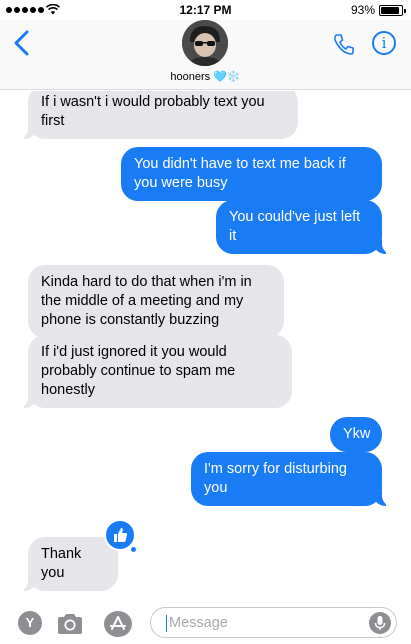  Describe the element at coordinates (121, 535) in the screenshot. I see `thumbs-up-icon` at that location.